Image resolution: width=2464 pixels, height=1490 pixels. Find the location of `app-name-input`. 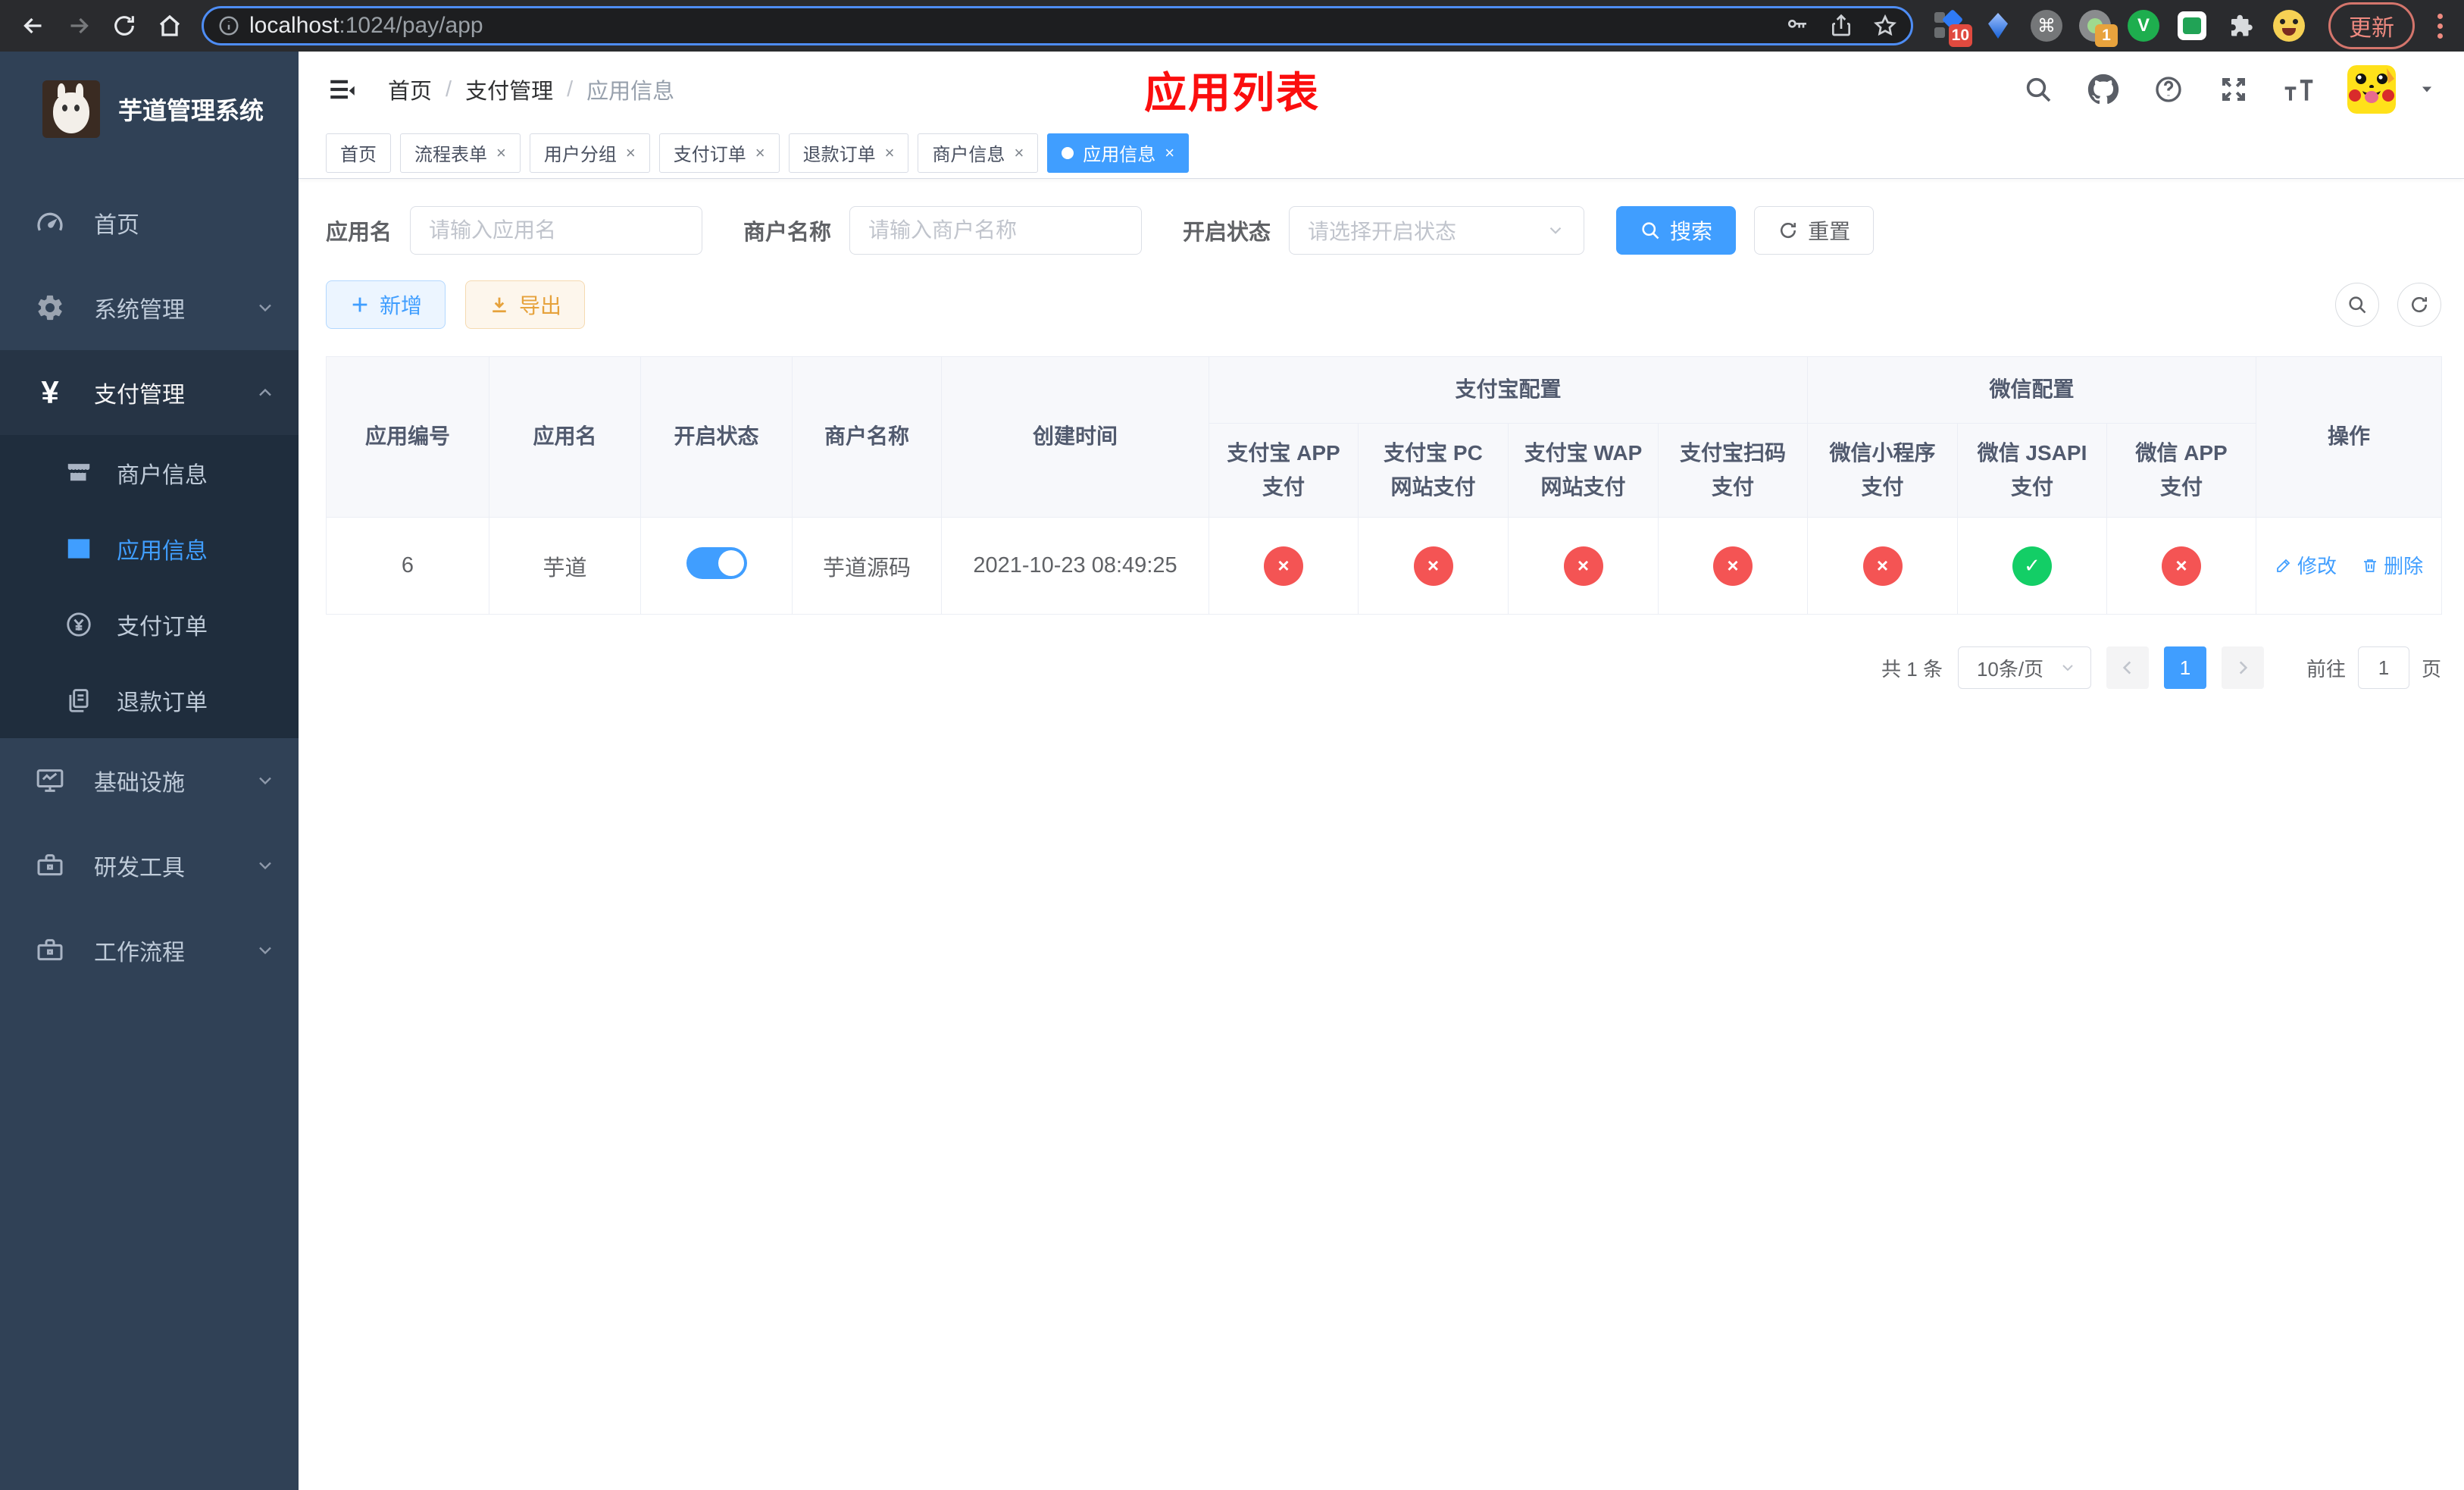

app-name-input is located at coordinates (556, 230).